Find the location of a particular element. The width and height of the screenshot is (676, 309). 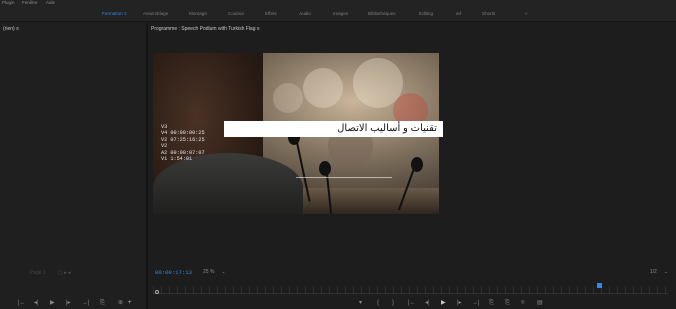

workspace-tab-images: Images is located at coordinates (340, 14).